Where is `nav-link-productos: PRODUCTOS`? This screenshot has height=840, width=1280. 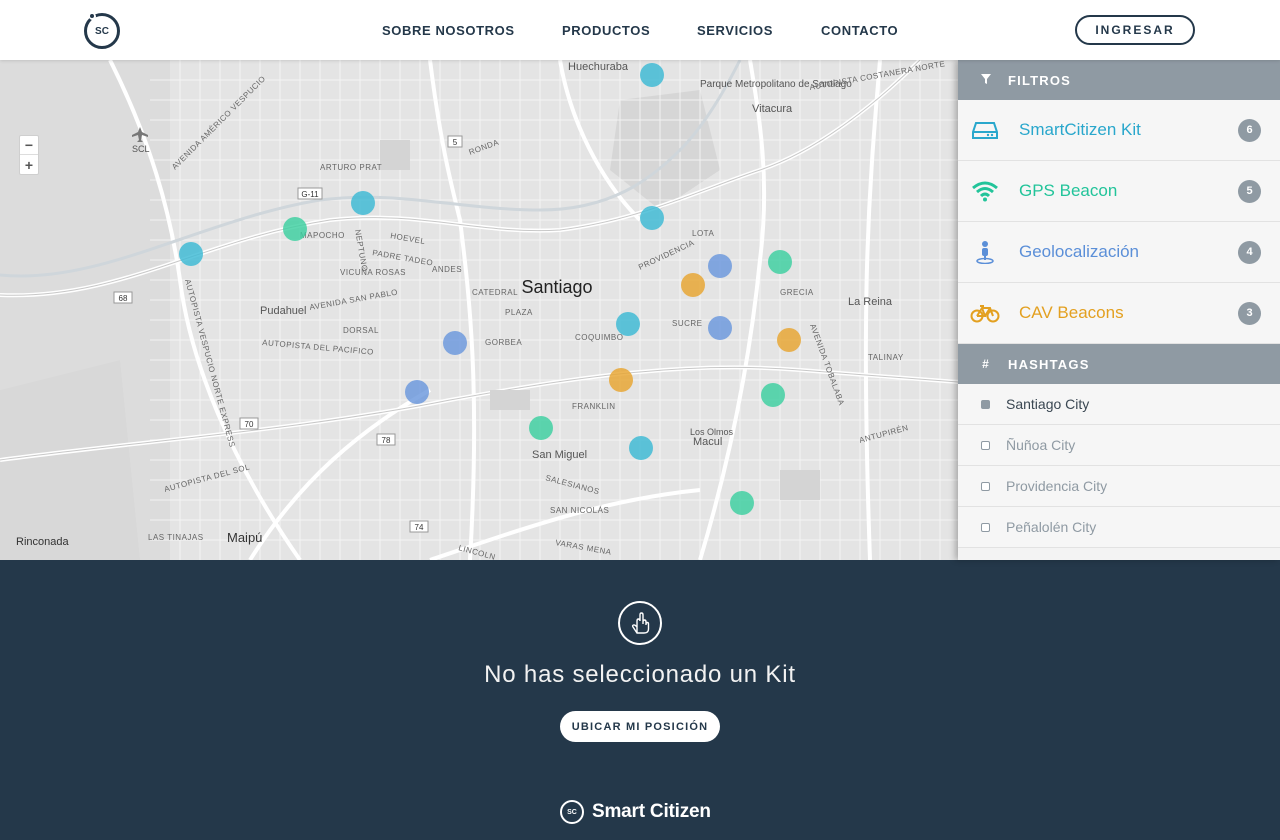
nav-link-productos: PRODUCTOS is located at coordinates (606, 30).